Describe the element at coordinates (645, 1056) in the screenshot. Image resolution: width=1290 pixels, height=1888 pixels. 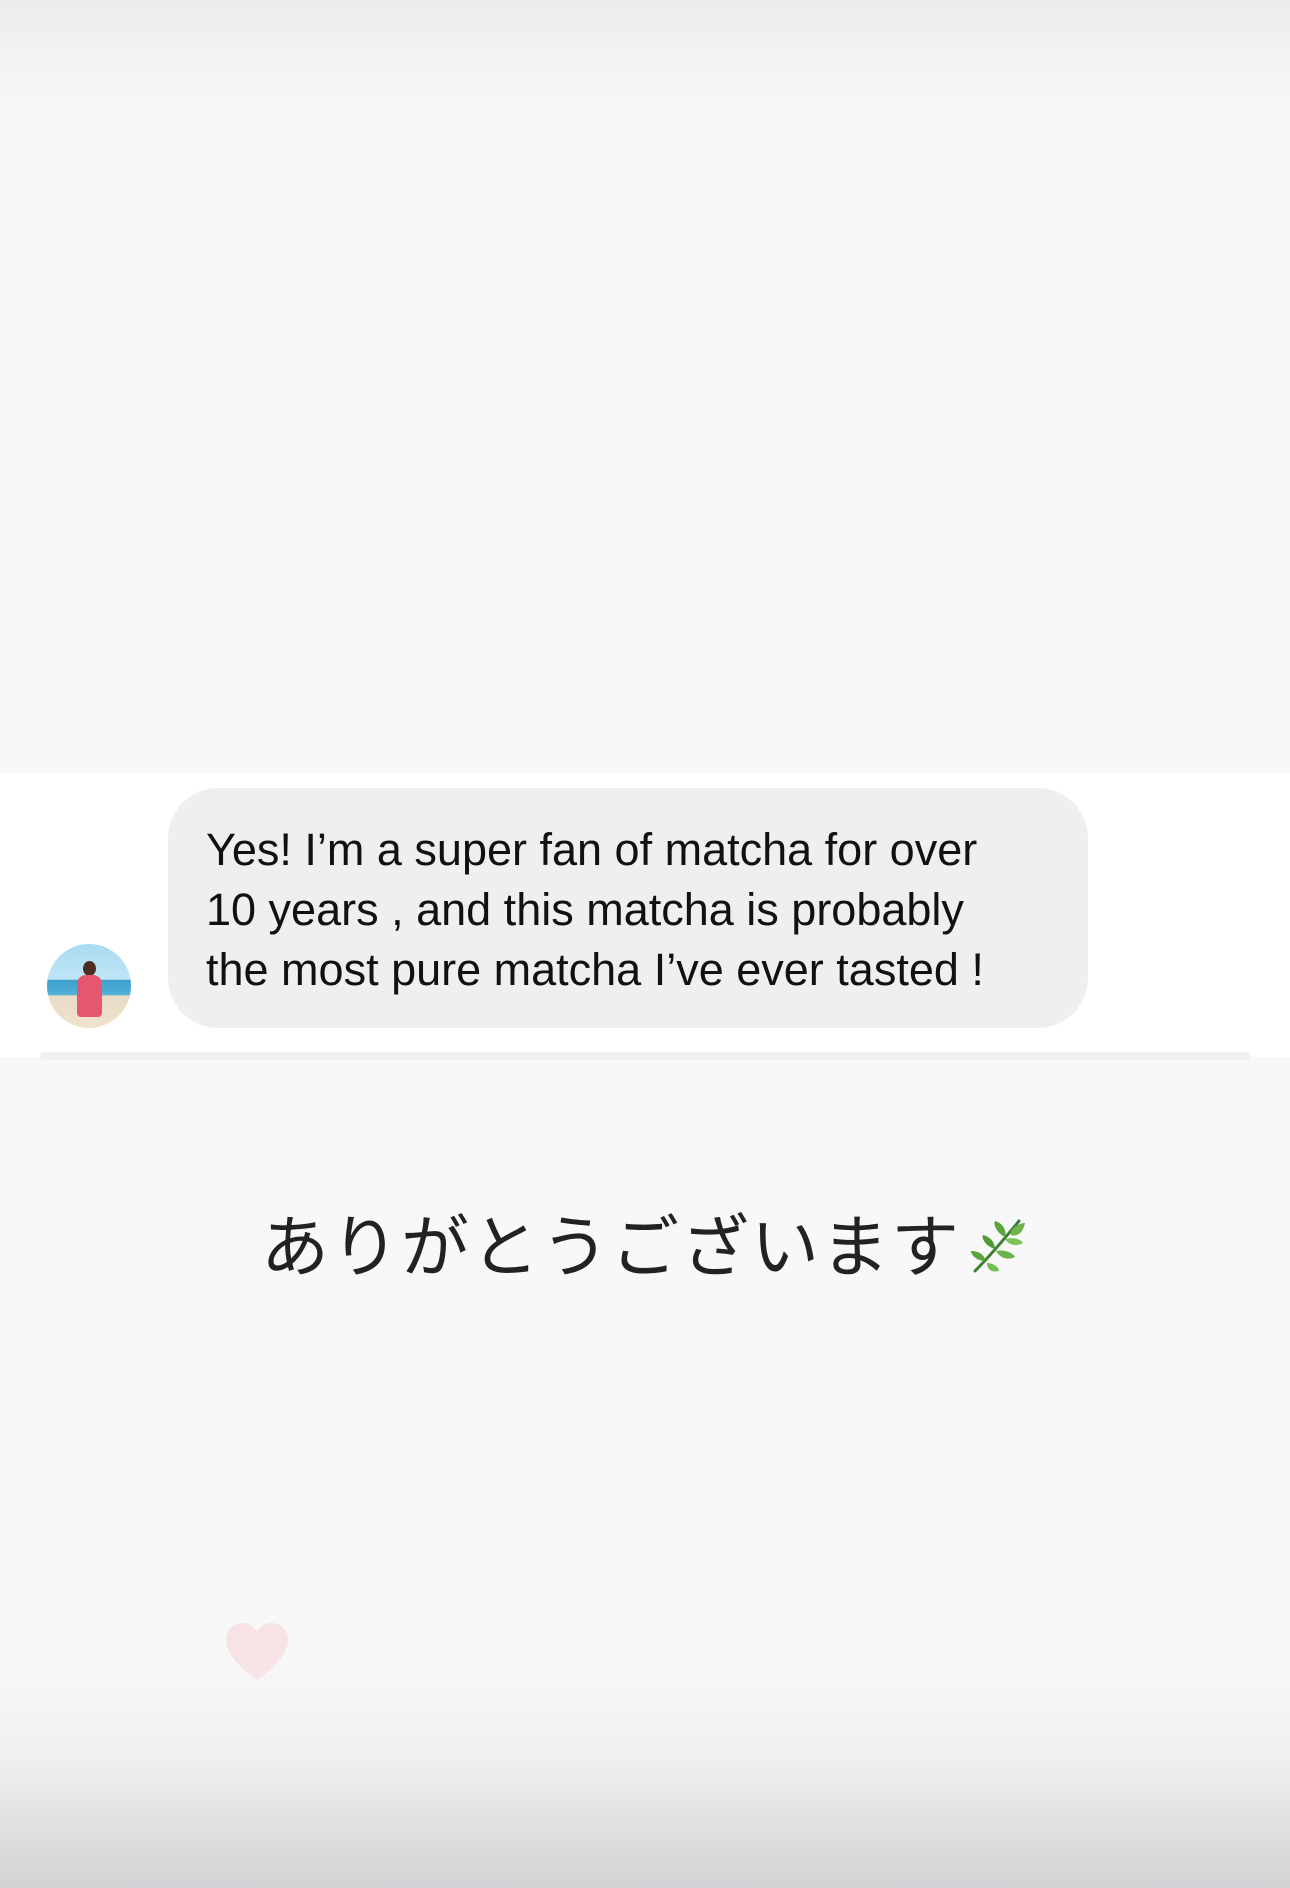
I see `card-bottom-edge` at that location.